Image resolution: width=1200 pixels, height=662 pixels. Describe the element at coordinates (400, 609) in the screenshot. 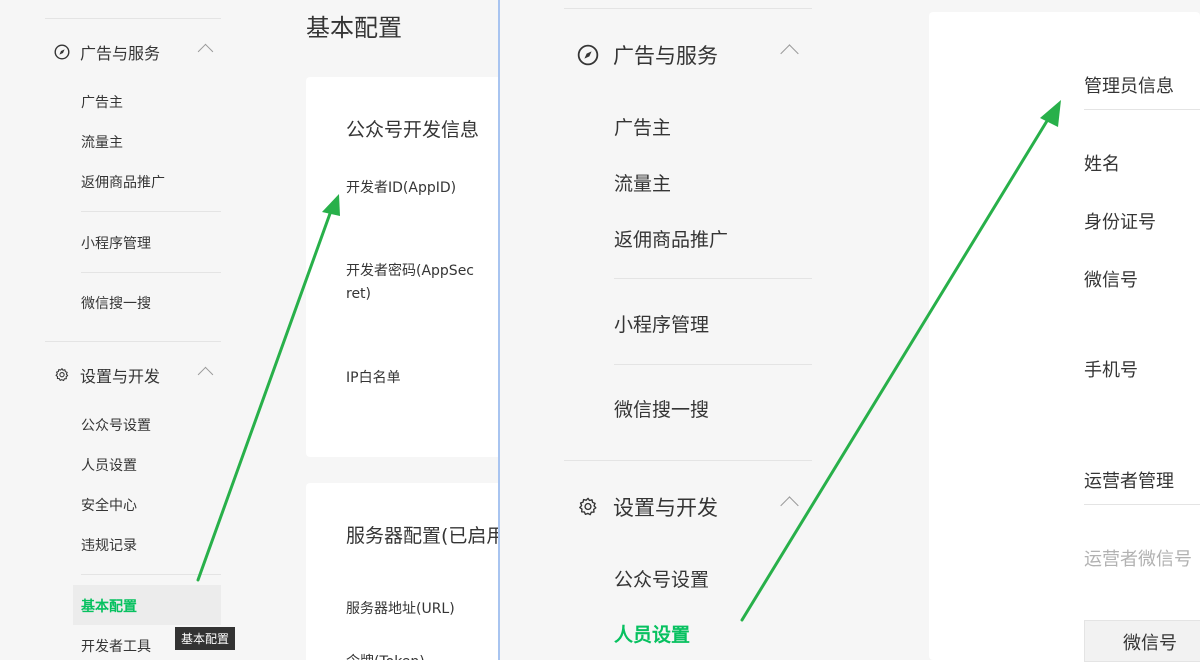

I see `field-label-url: 服务器地址(URL)` at that location.